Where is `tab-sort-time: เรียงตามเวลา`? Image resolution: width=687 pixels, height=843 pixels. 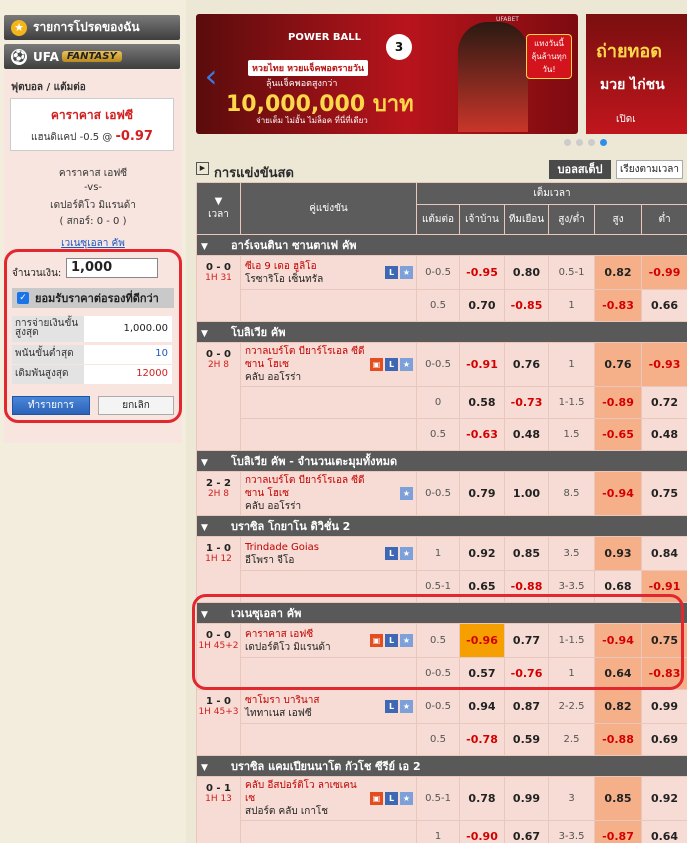
tab-sort-time: เรียงตามเวลา is located at coordinates (649, 169).